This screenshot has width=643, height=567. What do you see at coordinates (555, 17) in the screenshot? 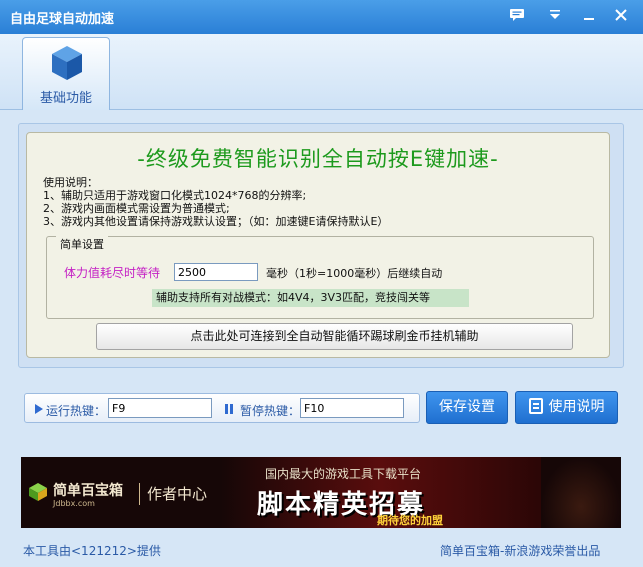
I see `dropdown-icon` at bounding box center [555, 17].